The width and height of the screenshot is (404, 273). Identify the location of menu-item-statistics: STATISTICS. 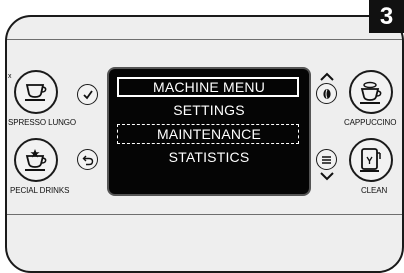
(209, 157).